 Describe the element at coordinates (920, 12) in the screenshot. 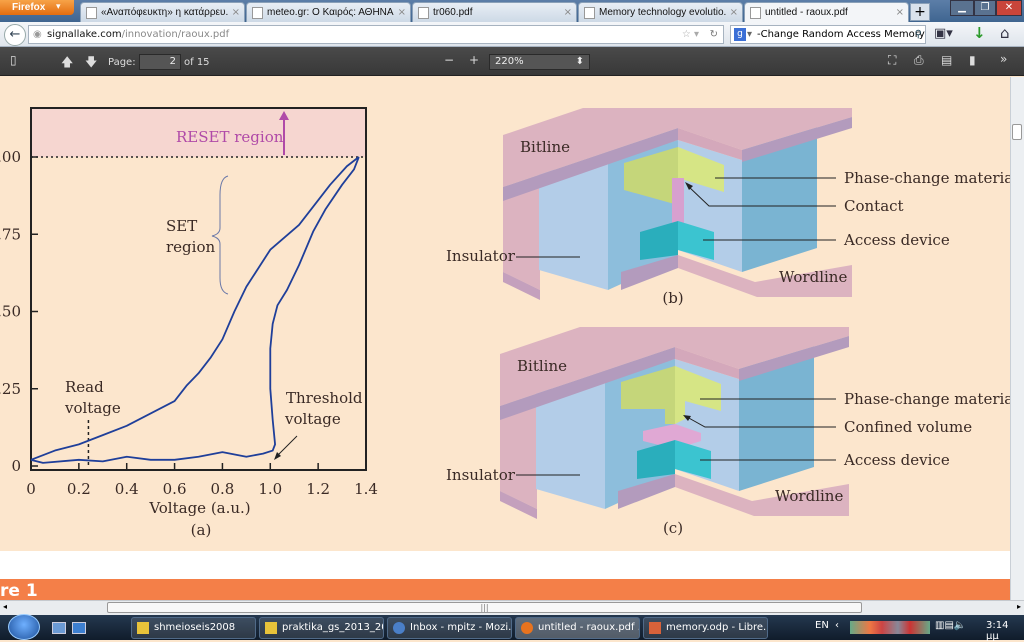

I see `new-tab-button: +` at that location.